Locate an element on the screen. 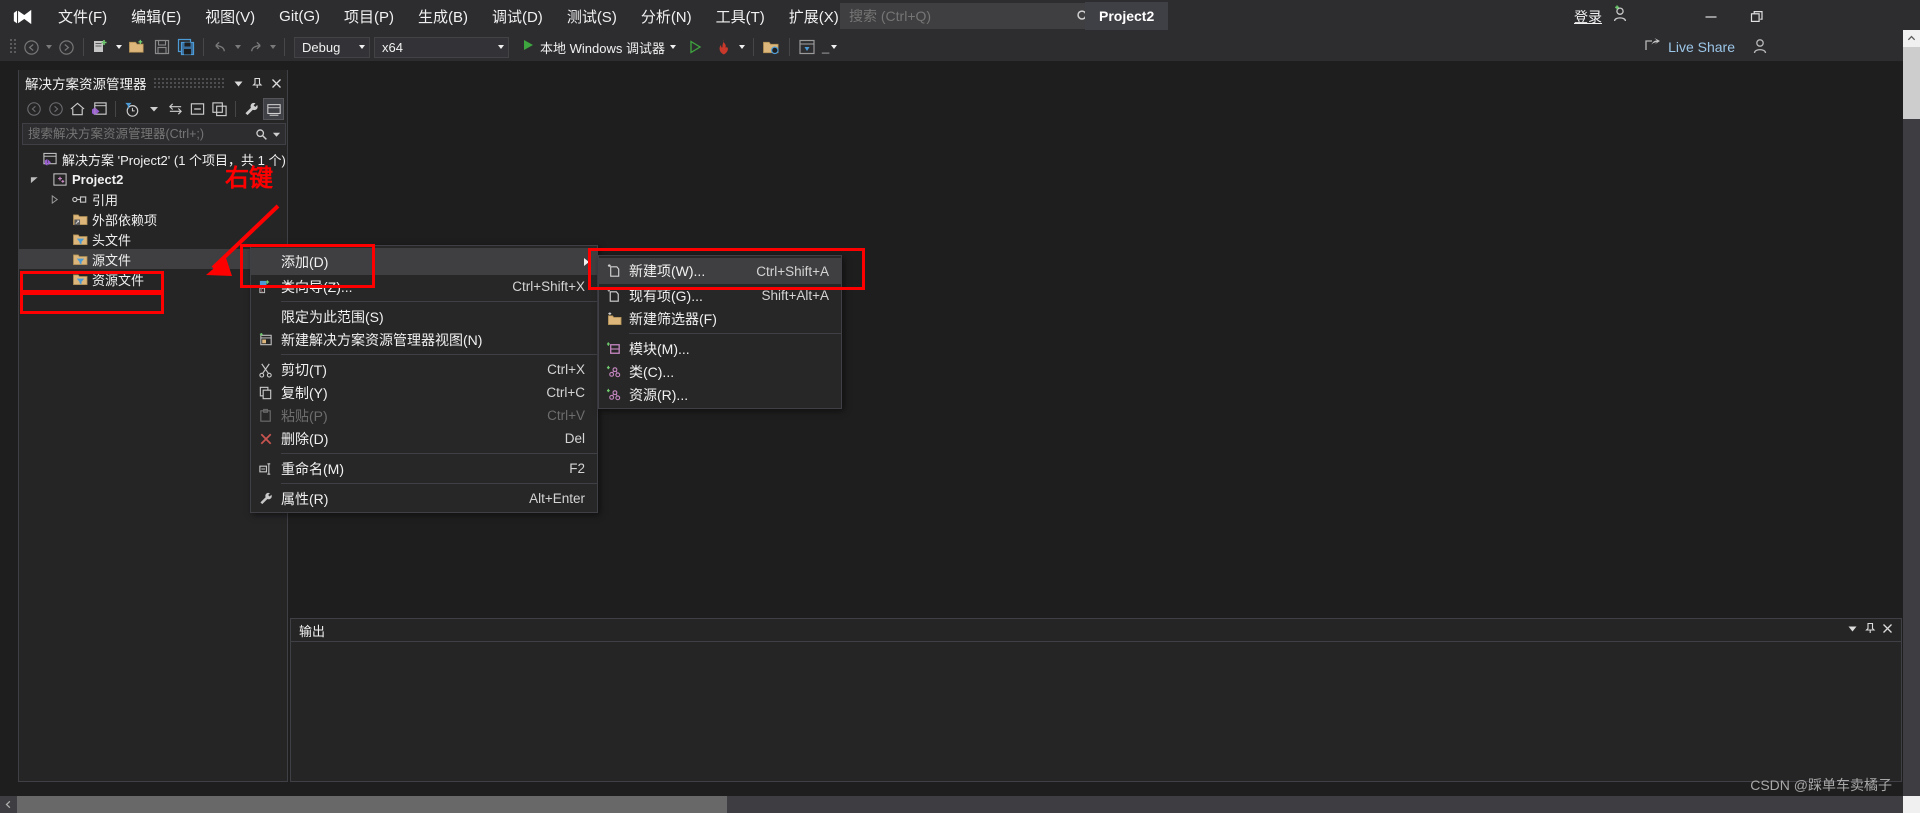 This screenshot has width=1920, height=813. references-icon is located at coordinates (80, 199).